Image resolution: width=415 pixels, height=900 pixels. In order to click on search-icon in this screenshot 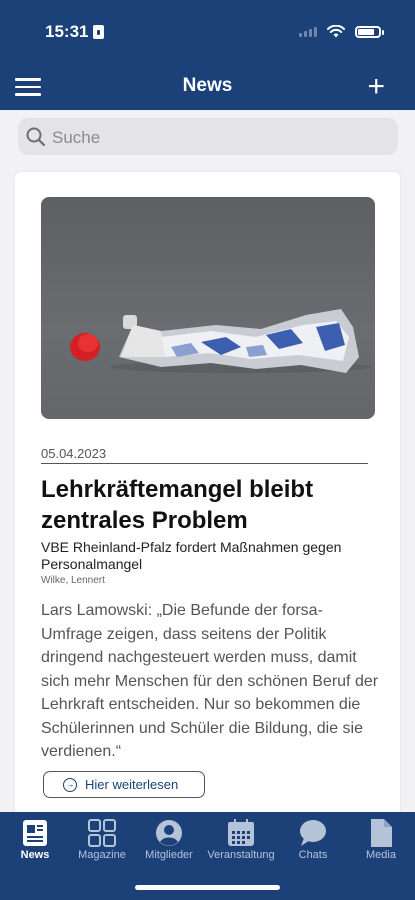, I will do `click(36, 137)`.